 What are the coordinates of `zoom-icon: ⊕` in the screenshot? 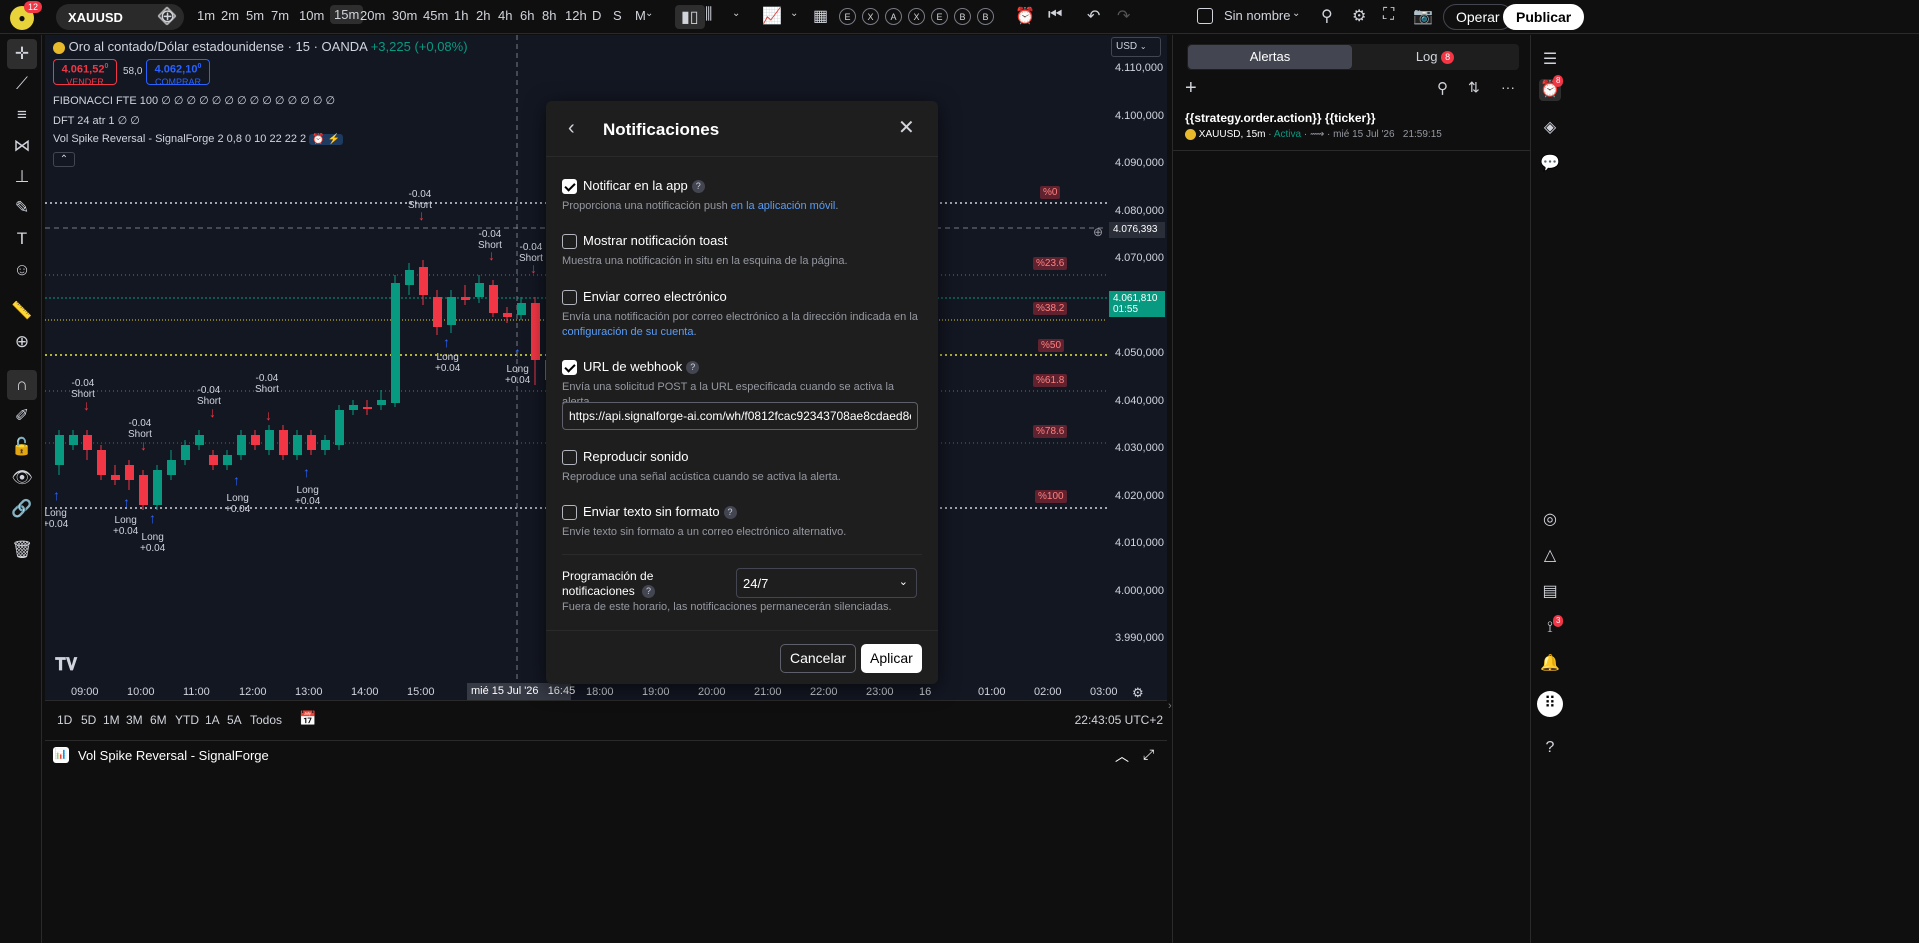 It's located at (22, 342).